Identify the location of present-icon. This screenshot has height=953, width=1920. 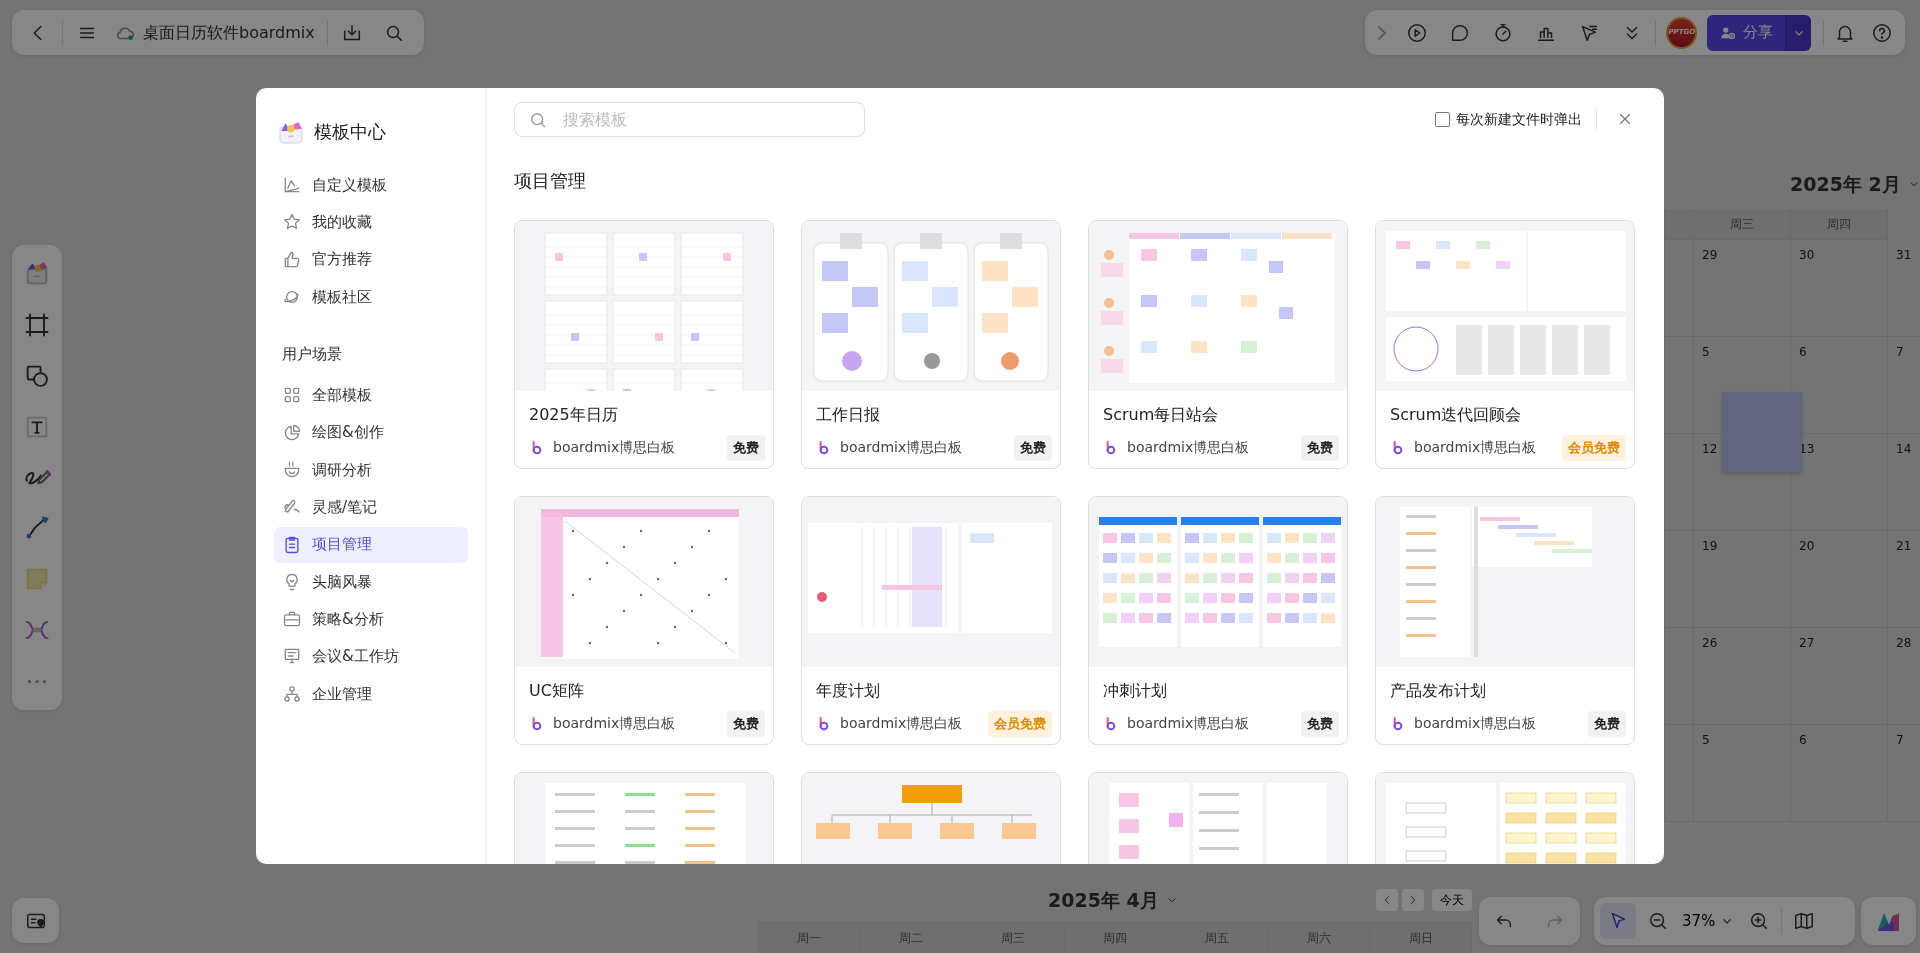
(1416, 32).